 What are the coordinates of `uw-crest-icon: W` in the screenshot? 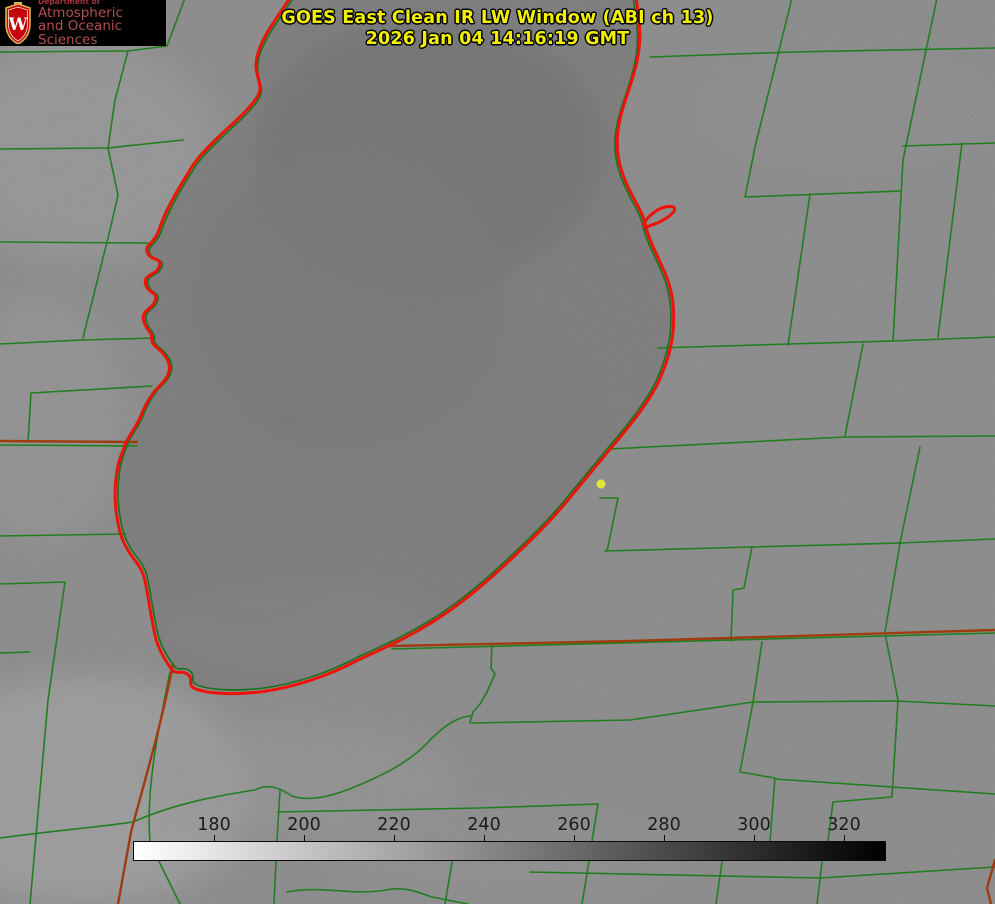 It's located at (18, 23).